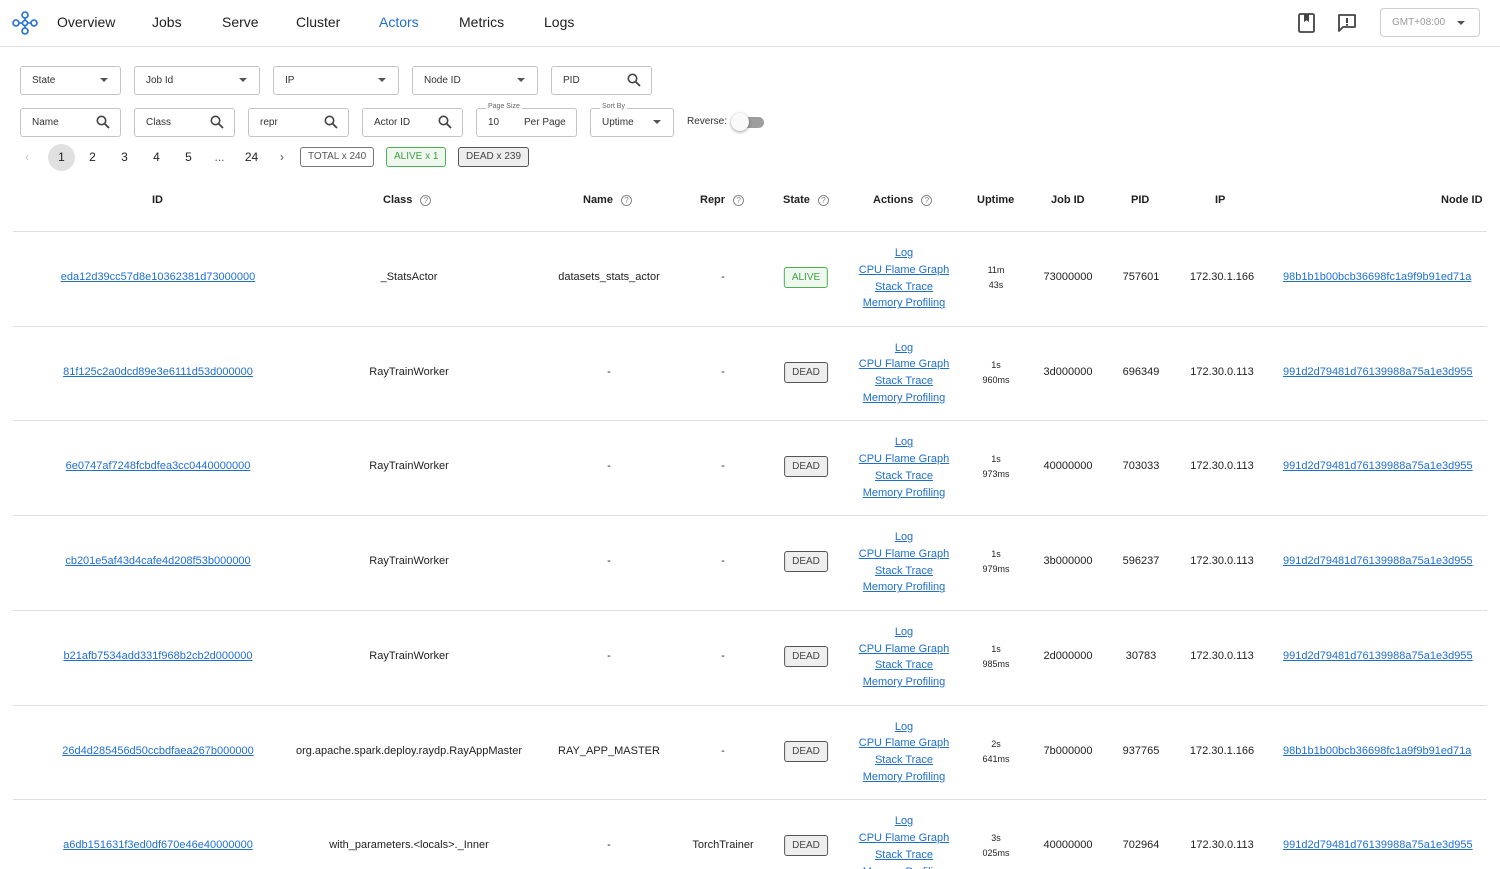  I want to click on nav-logs: Logs, so click(559, 22).